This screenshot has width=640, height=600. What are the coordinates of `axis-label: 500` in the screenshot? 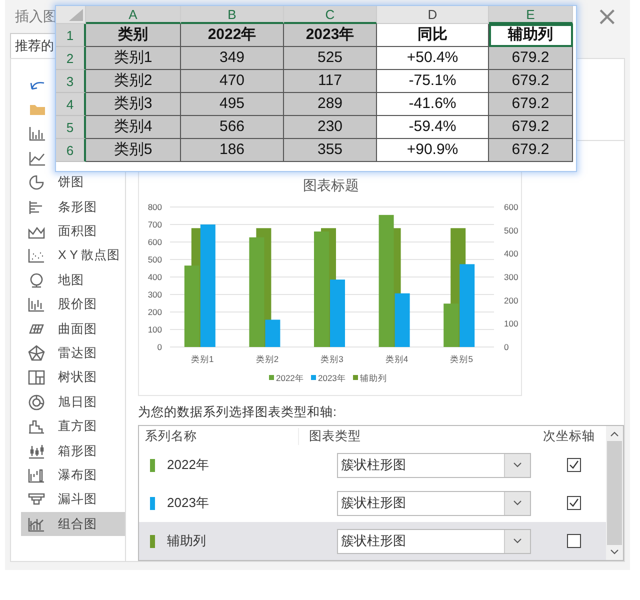 It's located at (511, 230).